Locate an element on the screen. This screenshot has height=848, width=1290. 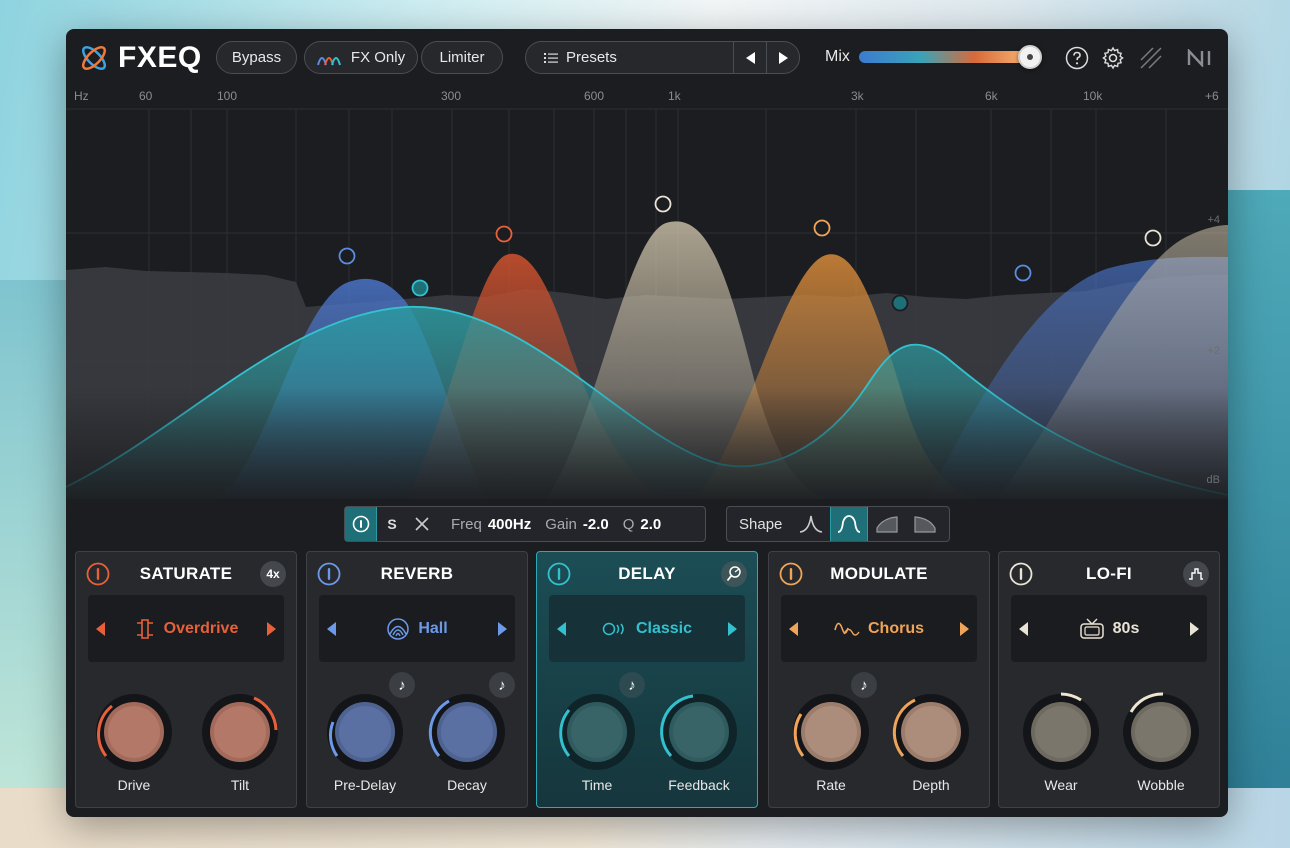
shape-bell-button is located at coordinates (849, 524).